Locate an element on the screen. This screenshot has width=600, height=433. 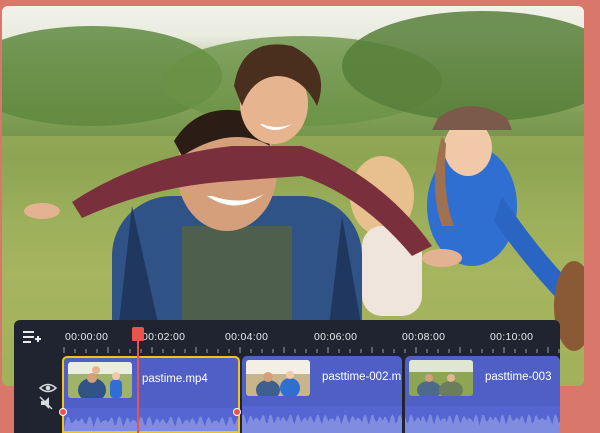
ruler-label: 00:08:00 is located at coordinates (424, 337).